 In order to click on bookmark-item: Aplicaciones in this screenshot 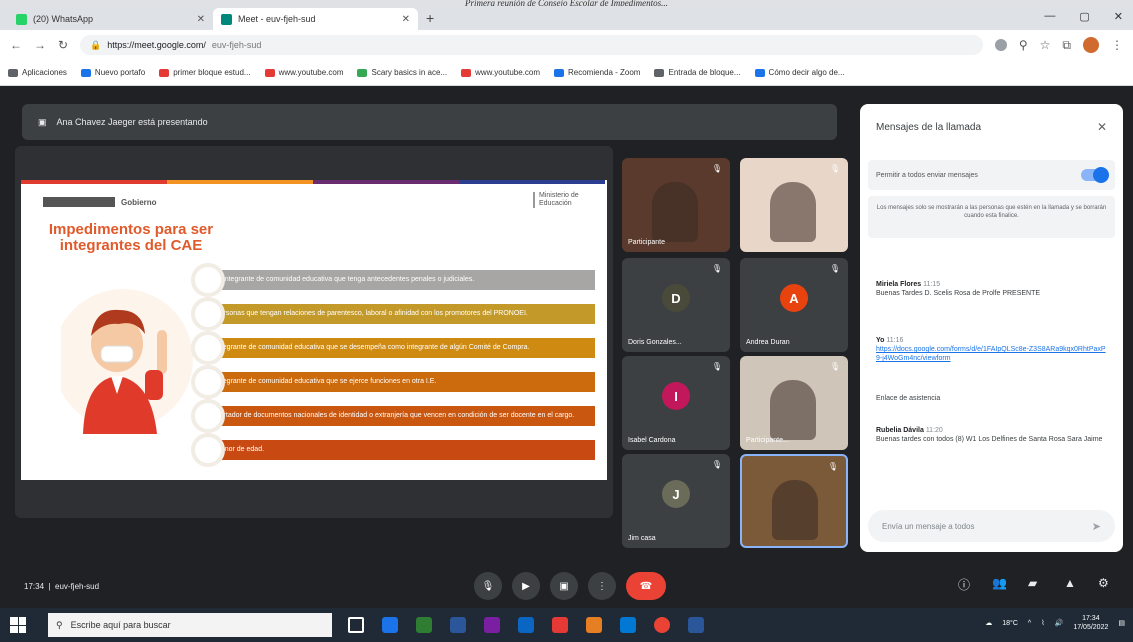, I will do `click(37, 72)`.